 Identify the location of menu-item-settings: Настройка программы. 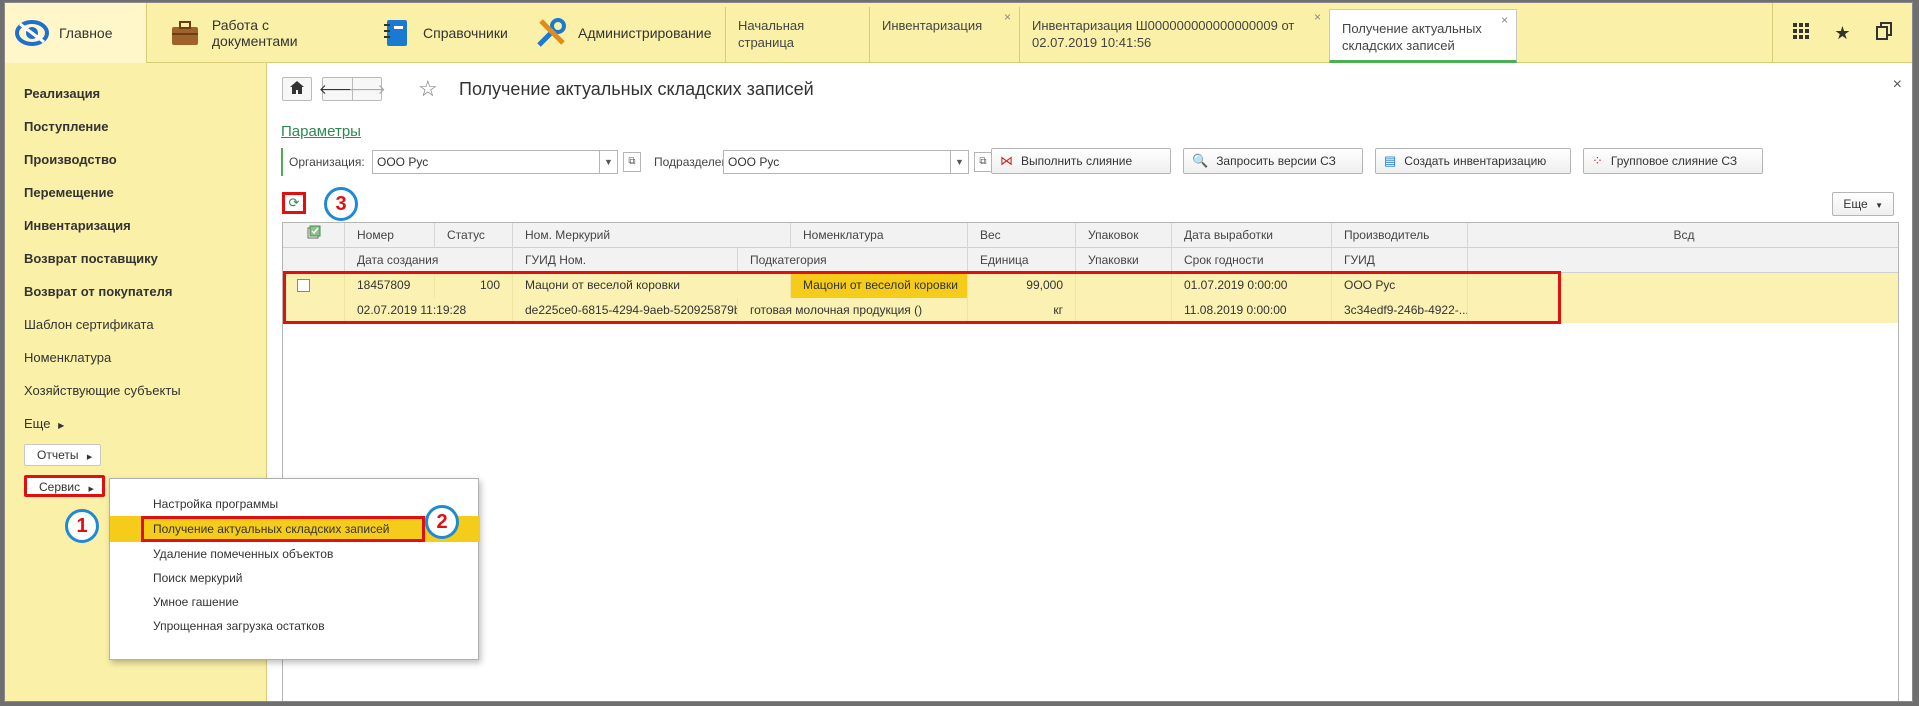
(294, 504).